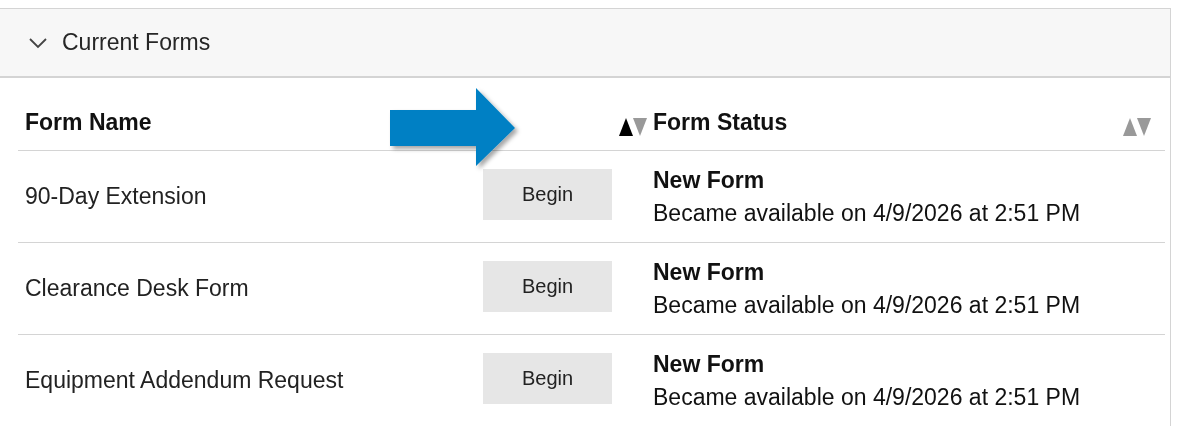 This screenshot has height=426, width=1191. Describe the element at coordinates (115, 196) in the screenshot. I see `form-name: 90-Day Extension` at that location.